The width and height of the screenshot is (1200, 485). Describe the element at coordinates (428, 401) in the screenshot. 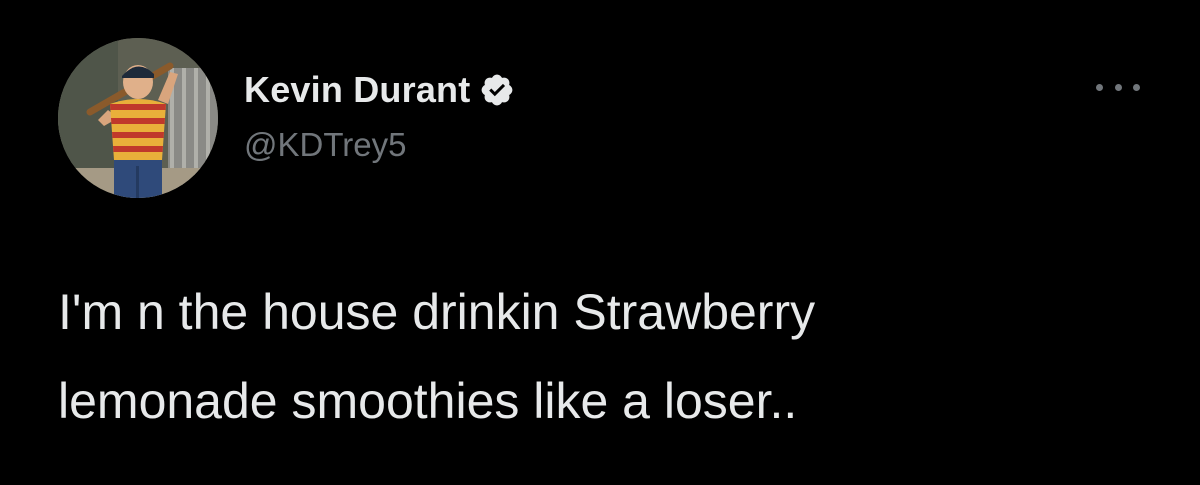

I see `tweet-text-line: lemonade smoothies like a loser..` at that location.